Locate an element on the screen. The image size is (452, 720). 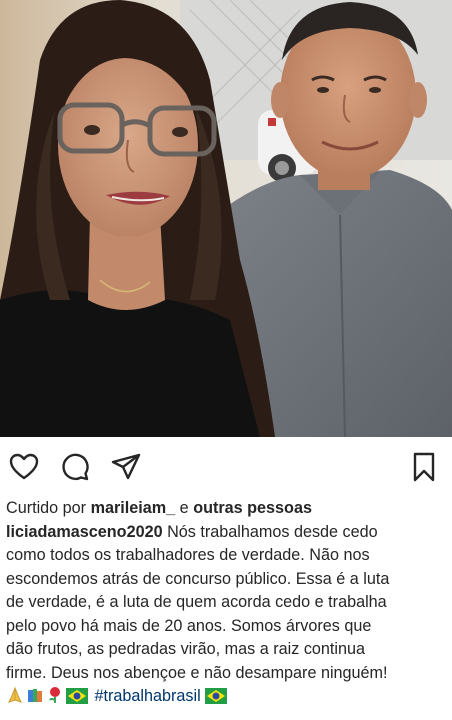
share-icon is located at coordinates (126, 466).